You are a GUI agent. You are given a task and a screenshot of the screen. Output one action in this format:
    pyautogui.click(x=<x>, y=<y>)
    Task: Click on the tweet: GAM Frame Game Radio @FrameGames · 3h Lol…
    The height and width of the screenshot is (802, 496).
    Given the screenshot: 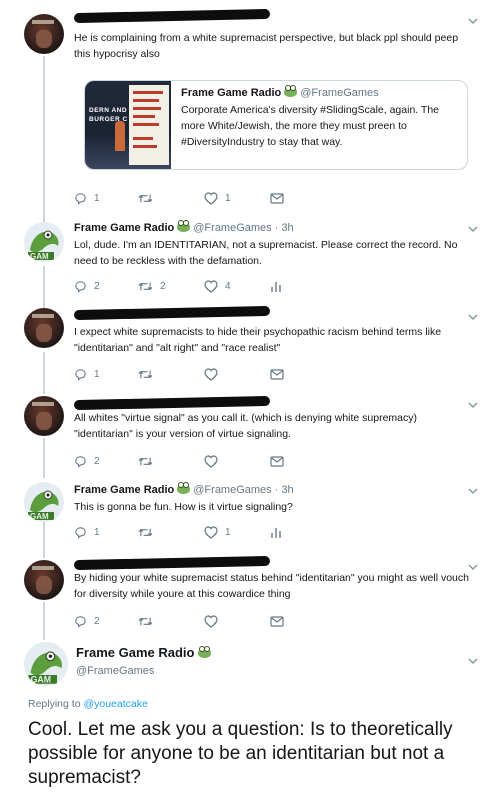 What is the action you would take?
    pyautogui.click(x=248, y=255)
    